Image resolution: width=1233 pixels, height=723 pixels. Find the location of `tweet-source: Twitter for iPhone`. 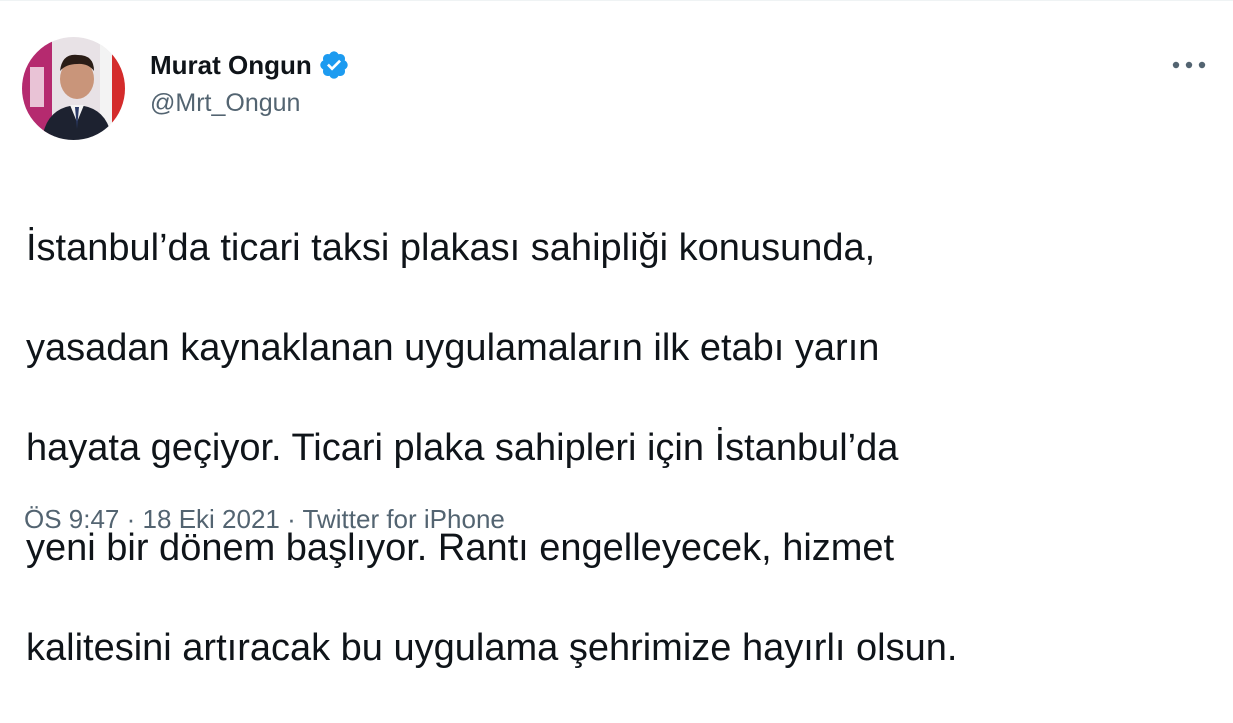

tweet-source: Twitter for iPhone is located at coordinates (404, 519).